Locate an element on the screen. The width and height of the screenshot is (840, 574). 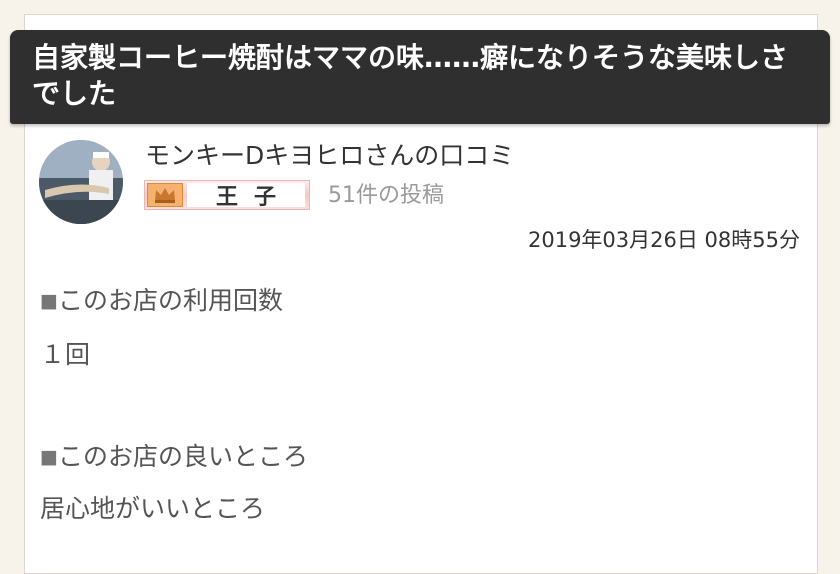
section-heading-text: このお店の良いところ is located at coordinates (182, 456).